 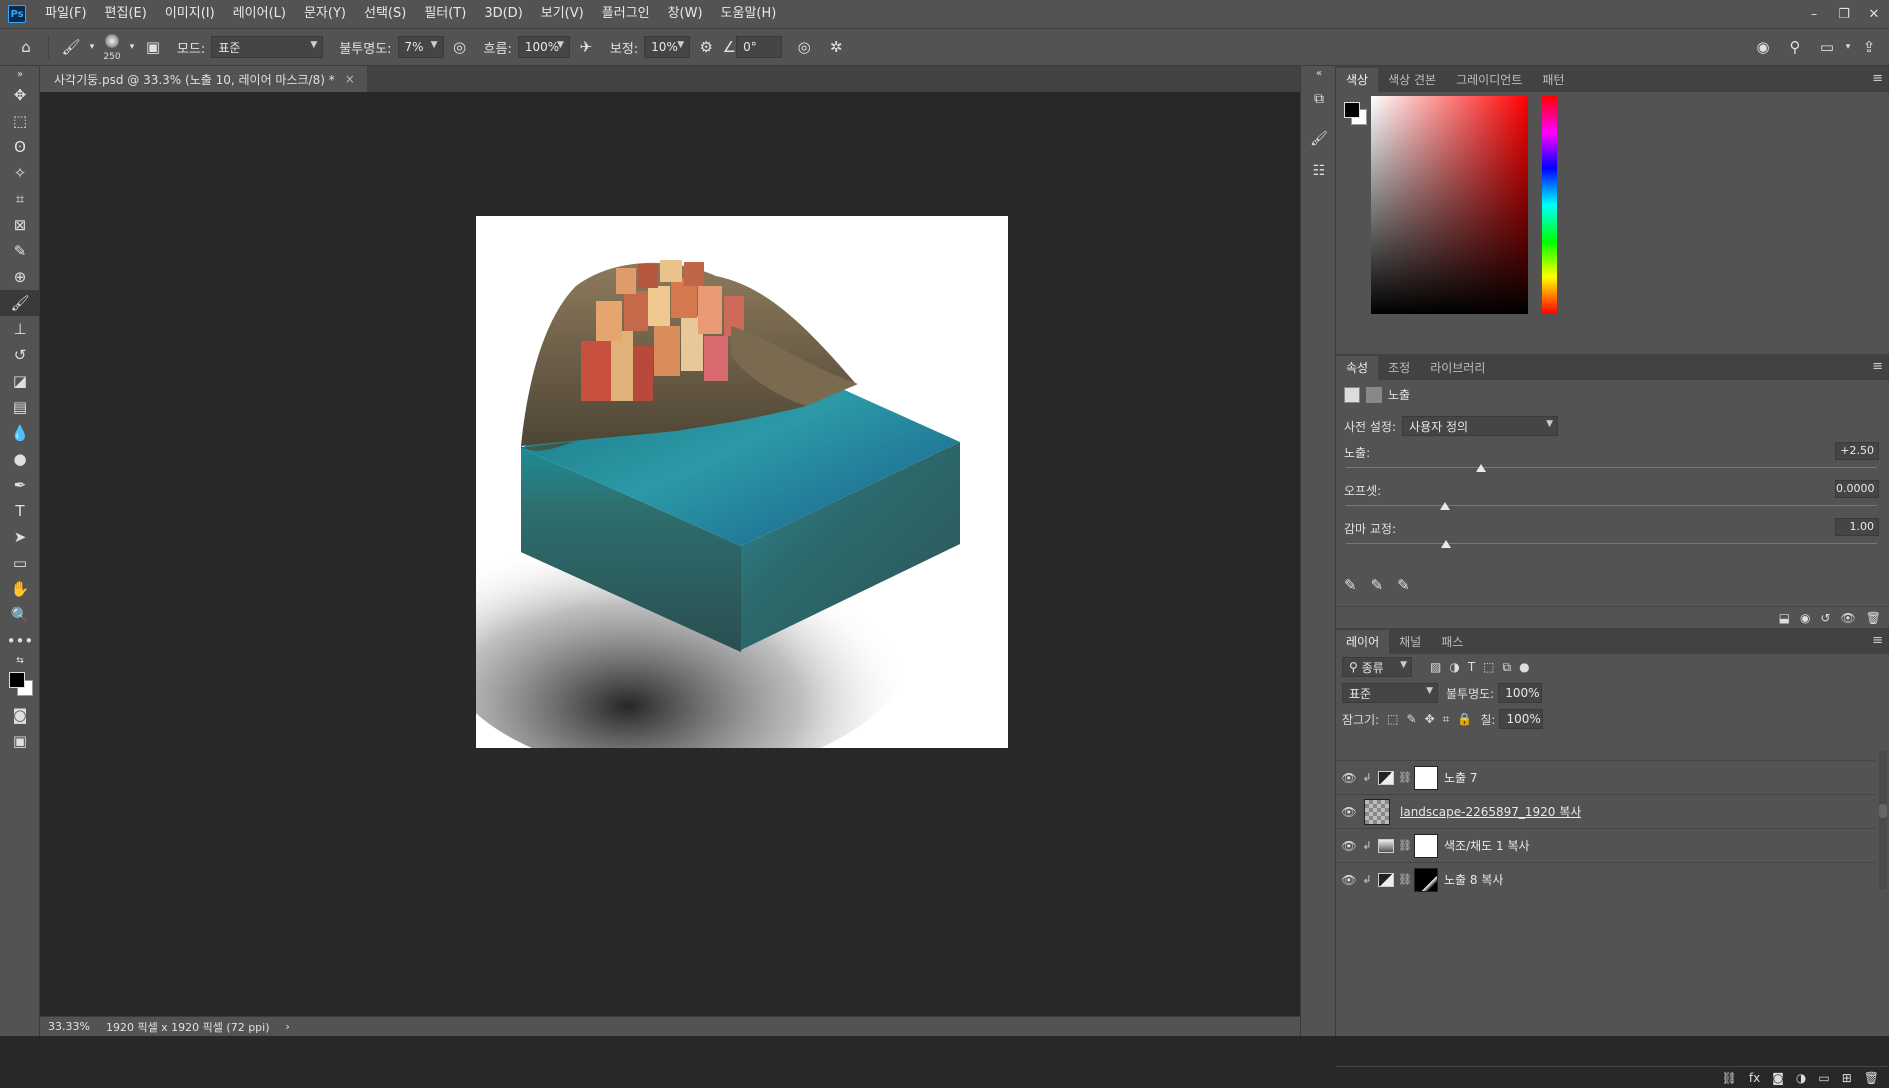 What do you see at coordinates (1319, 73) in the screenshot?
I see `collapse-dock-icon: «` at bounding box center [1319, 73].